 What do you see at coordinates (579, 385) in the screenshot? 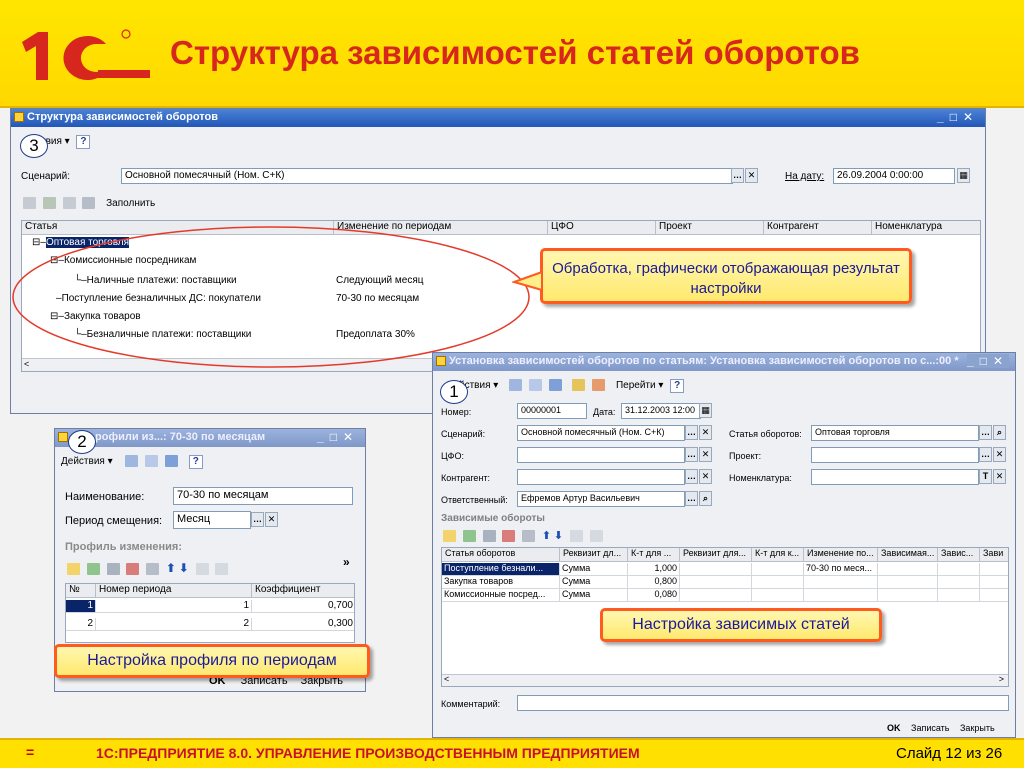
I see `post-icon` at bounding box center [579, 385].